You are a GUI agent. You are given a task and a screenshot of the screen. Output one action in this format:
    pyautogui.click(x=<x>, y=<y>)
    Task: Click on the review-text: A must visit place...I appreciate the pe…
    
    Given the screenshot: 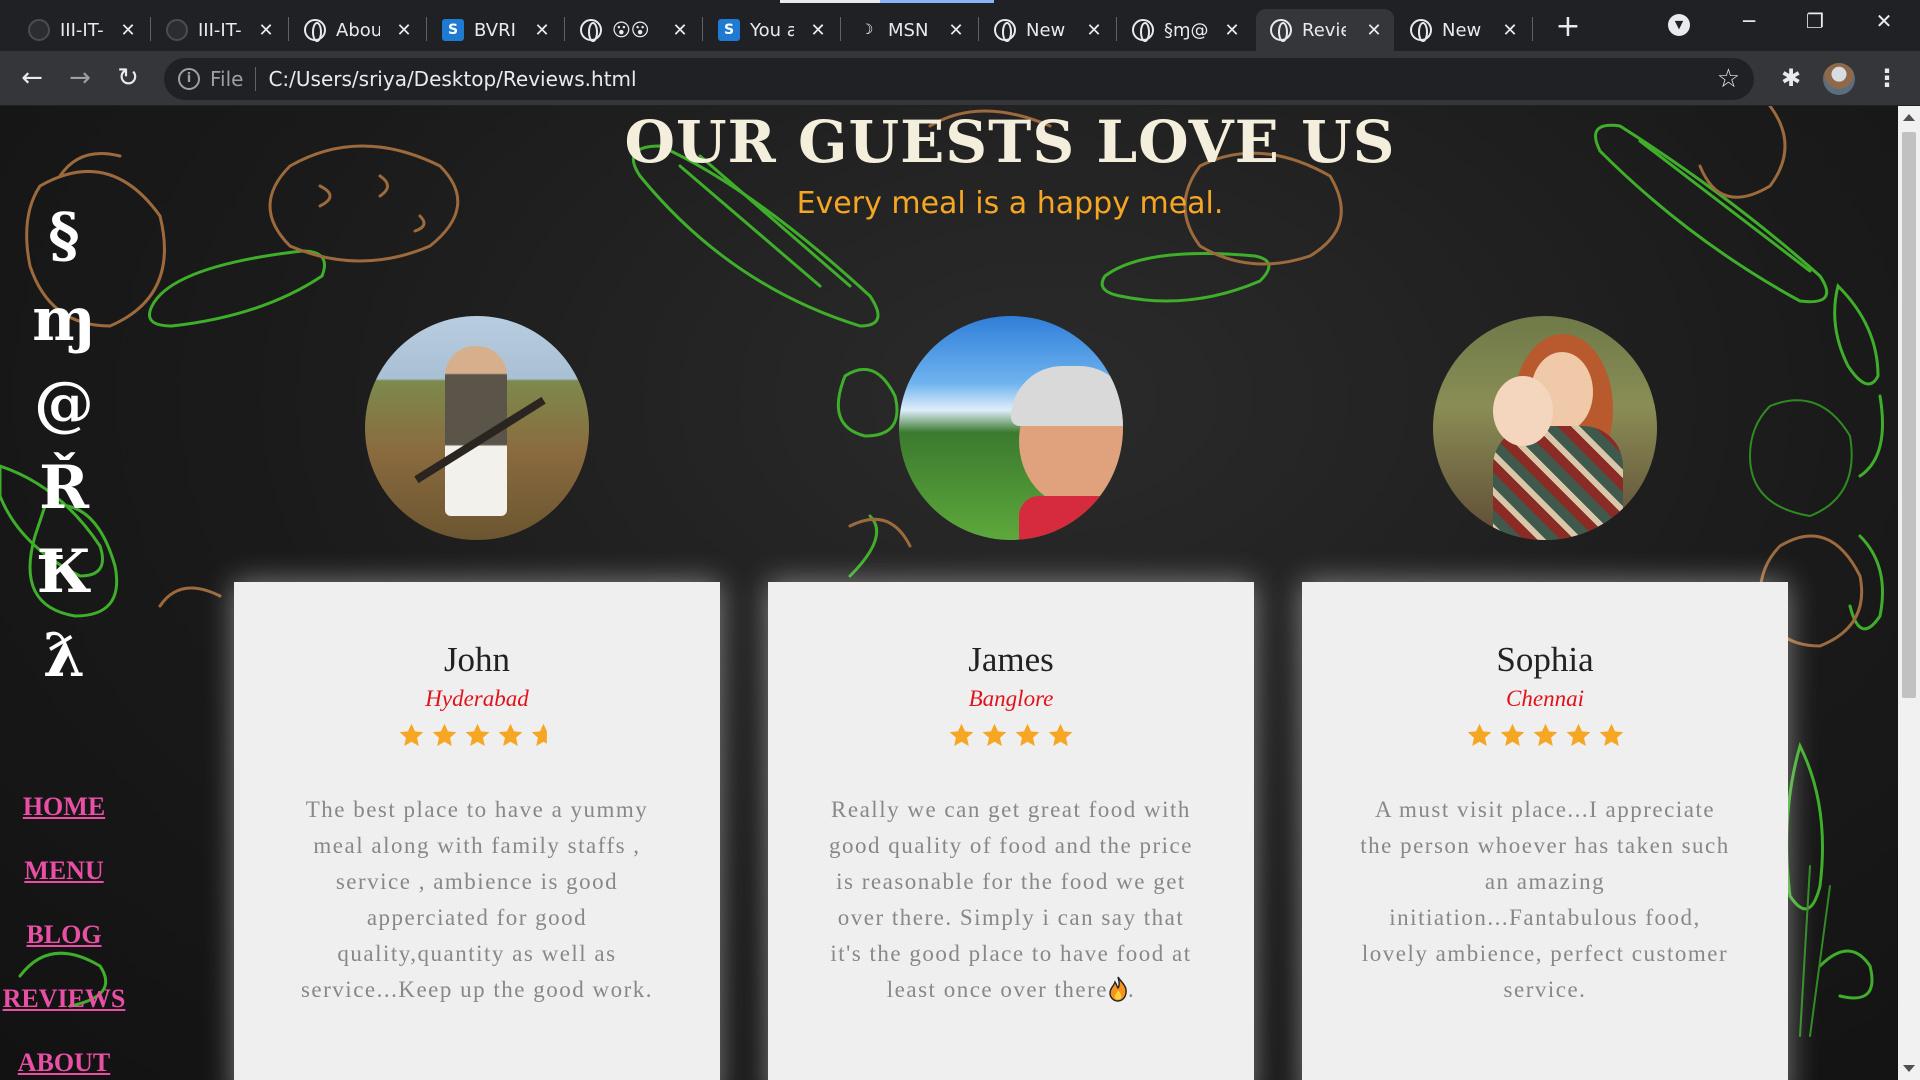 What is the action you would take?
    pyautogui.click(x=1545, y=899)
    